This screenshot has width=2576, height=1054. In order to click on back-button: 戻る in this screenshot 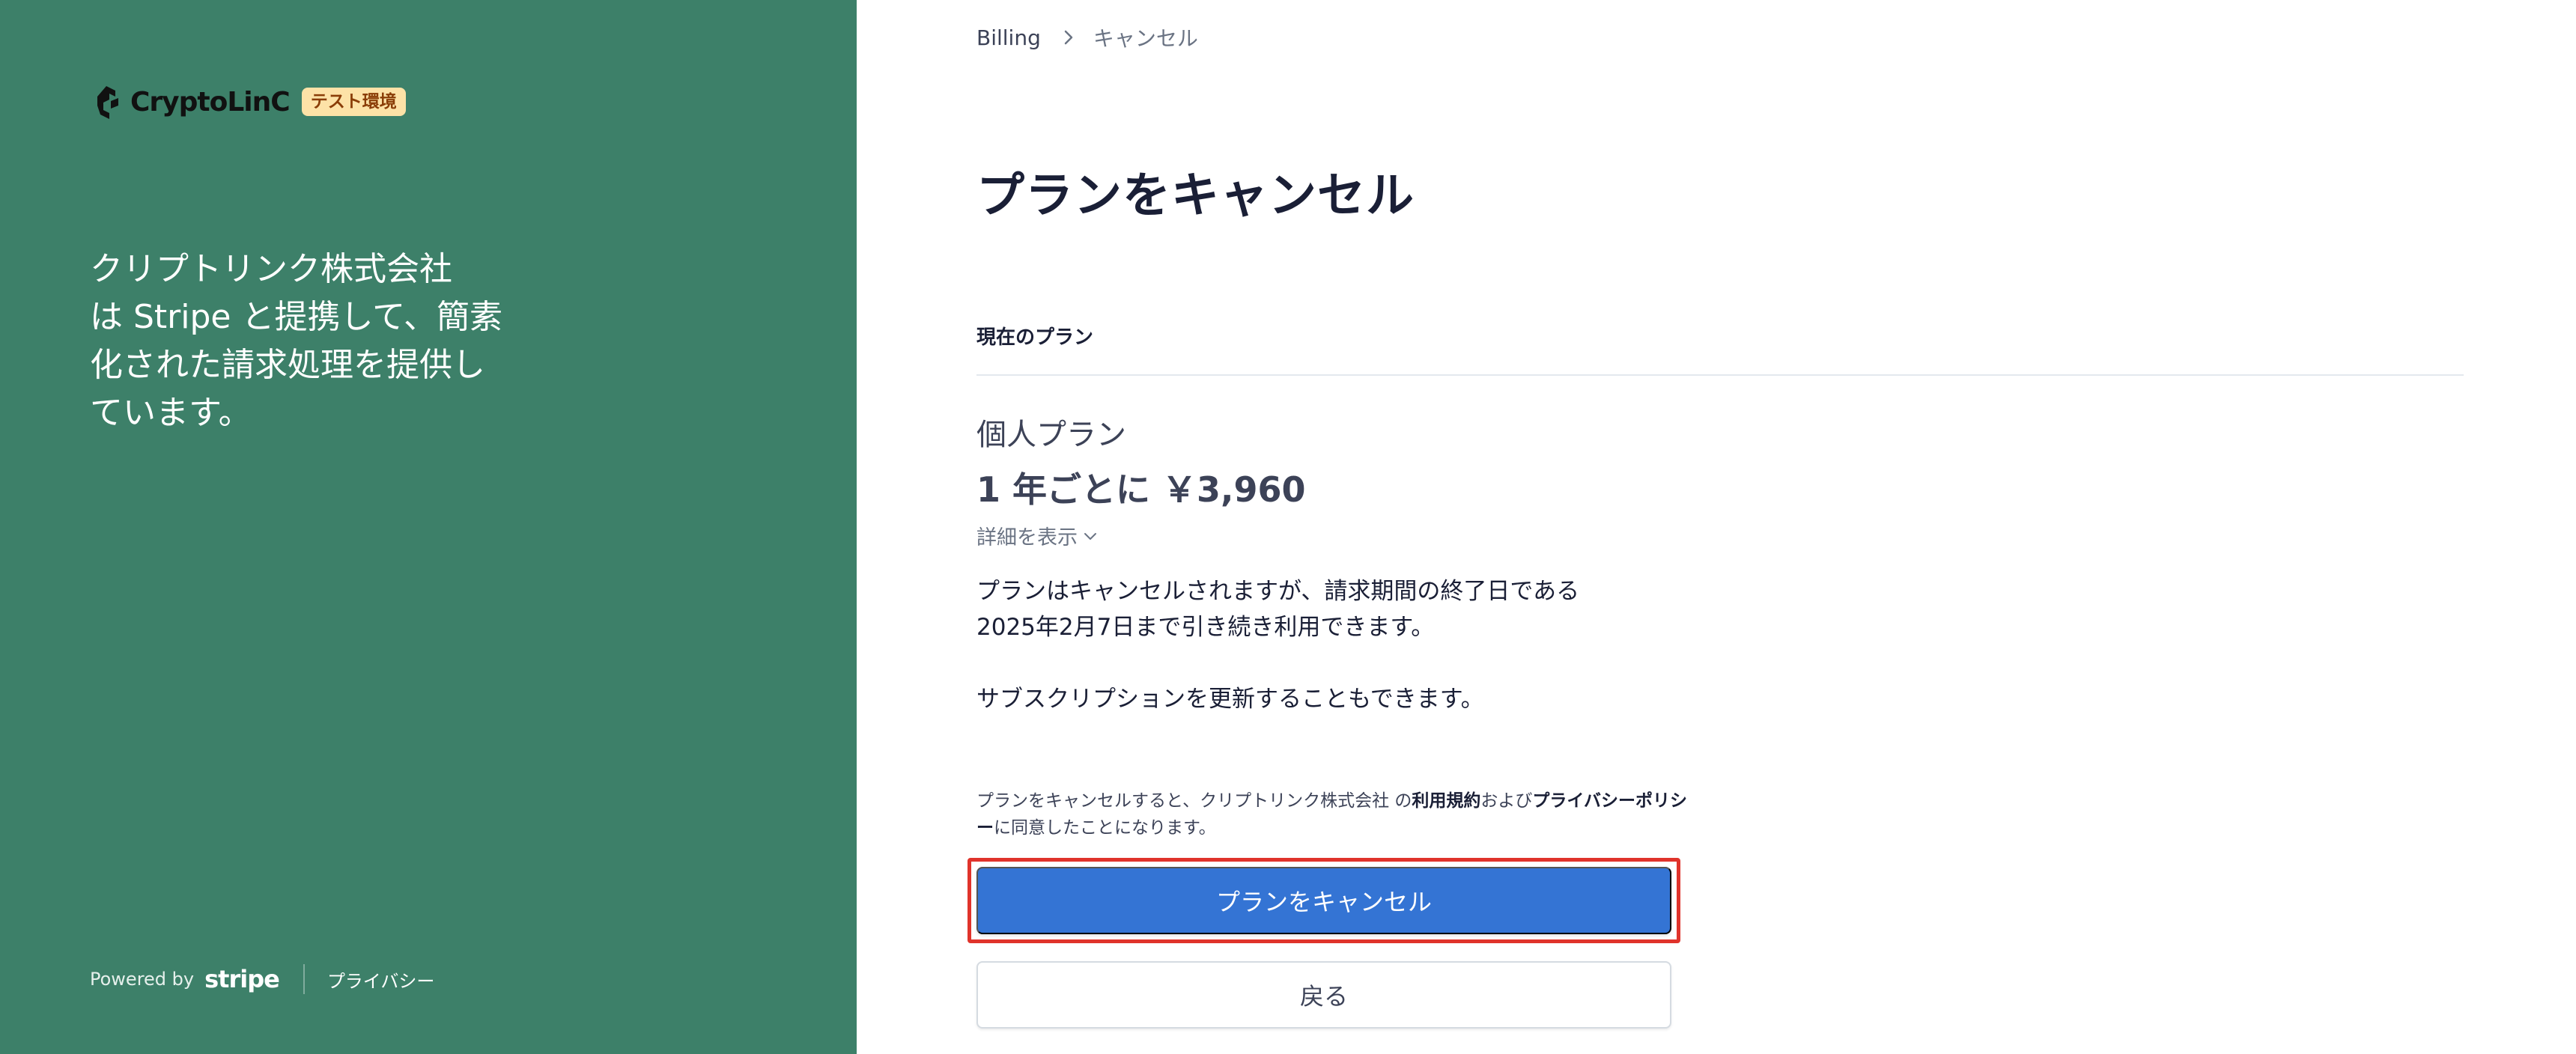, I will do `click(1323, 995)`.